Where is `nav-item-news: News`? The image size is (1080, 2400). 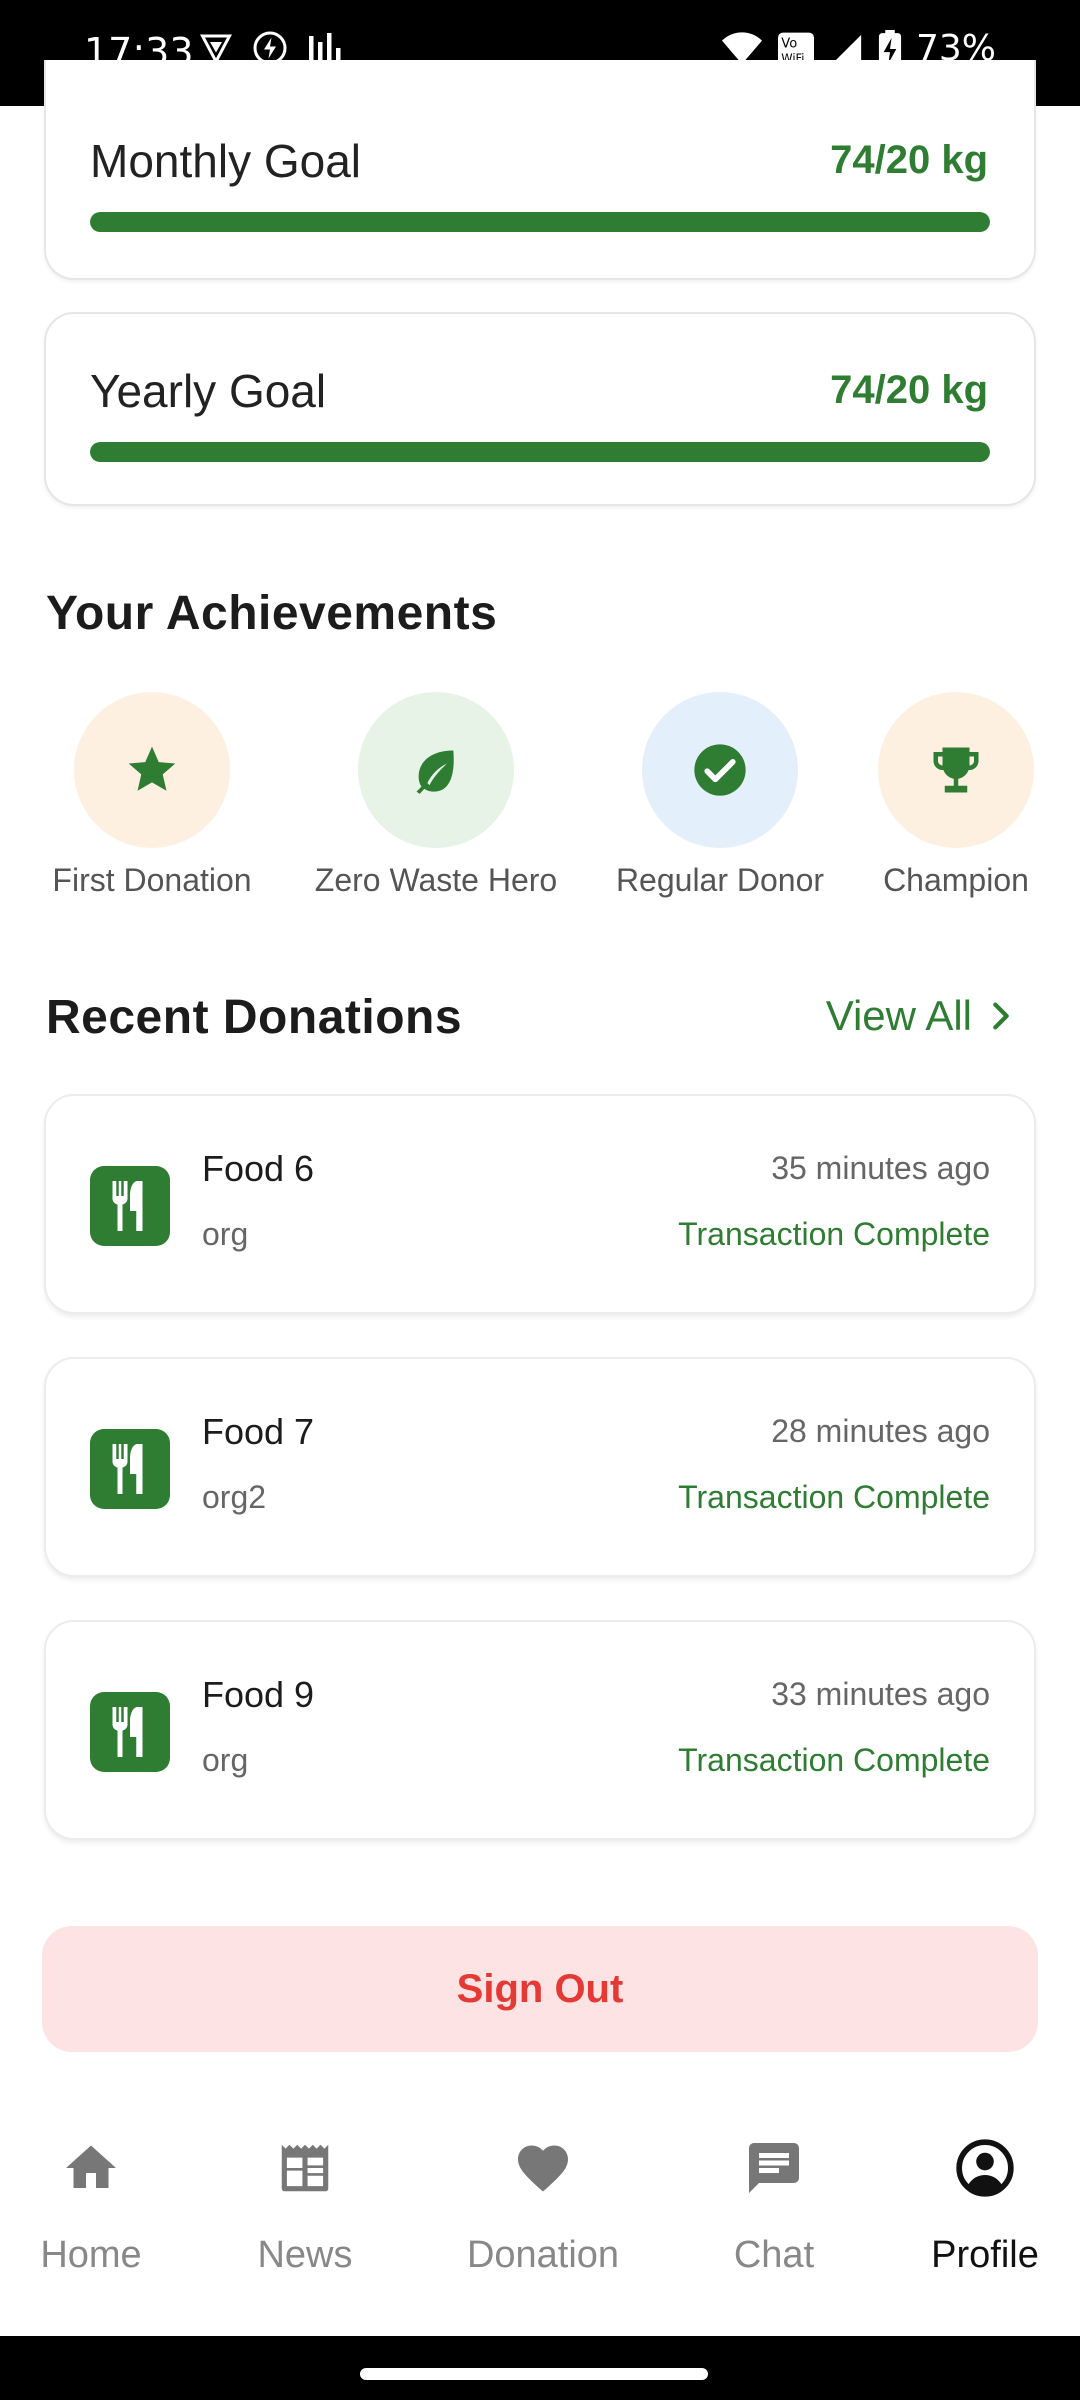
nav-item-news: News is located at coordinates (305, 2206).